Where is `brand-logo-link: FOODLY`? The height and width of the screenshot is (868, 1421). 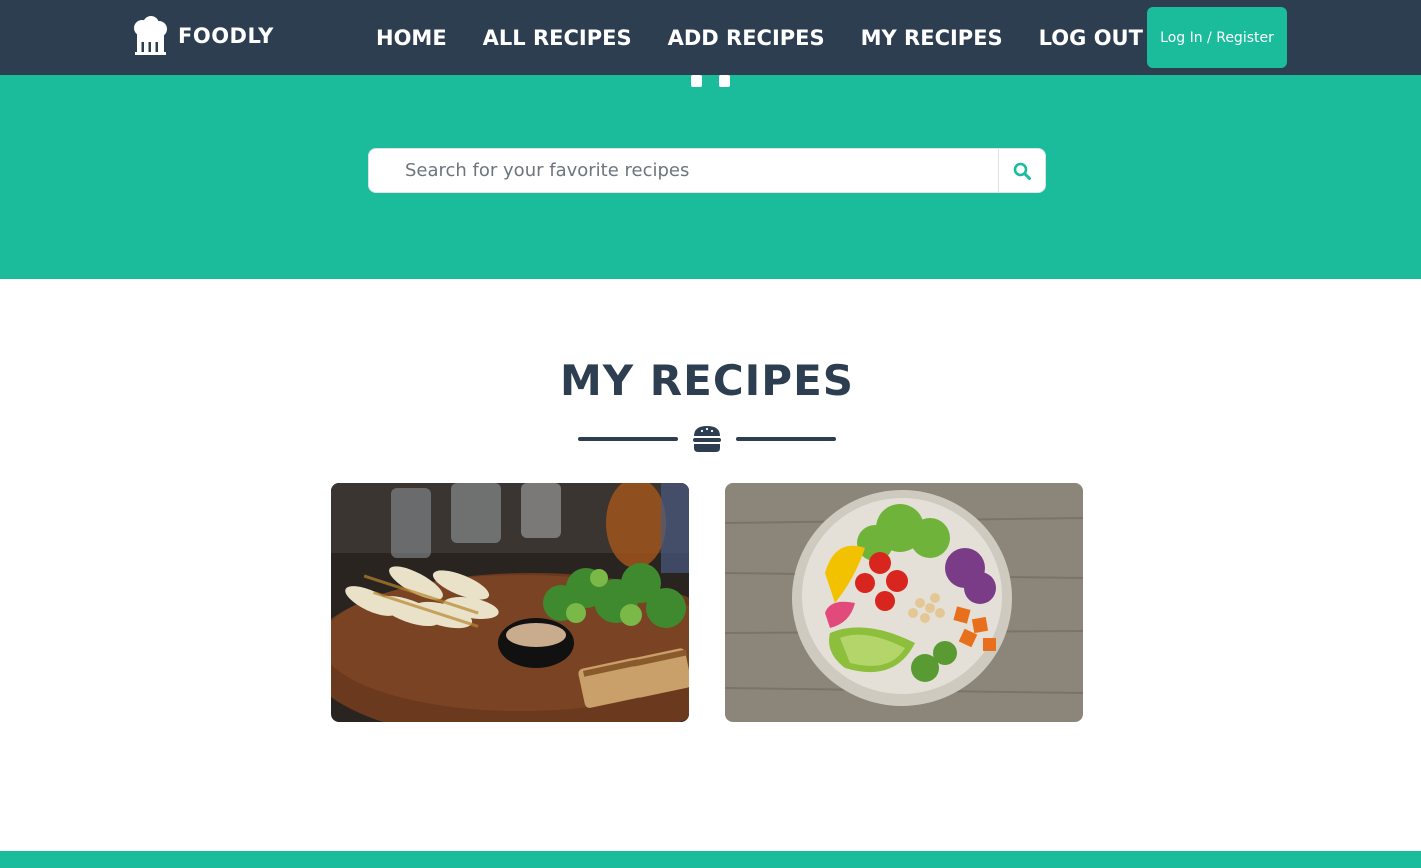
brand-logo-link: FOODLY is located at coordinates (203, 36).